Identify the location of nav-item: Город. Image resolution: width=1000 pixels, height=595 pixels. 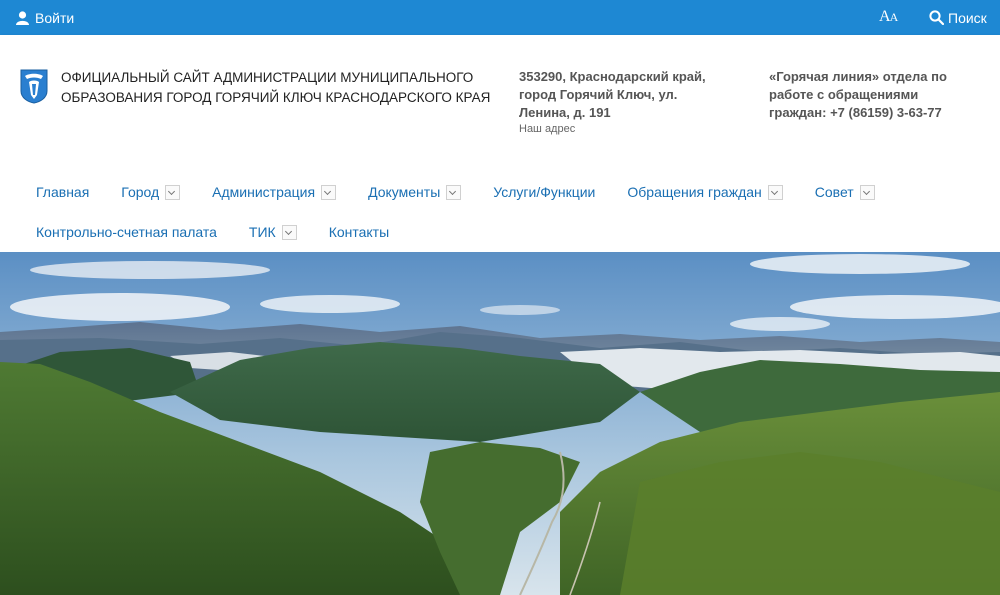
(151, 192).